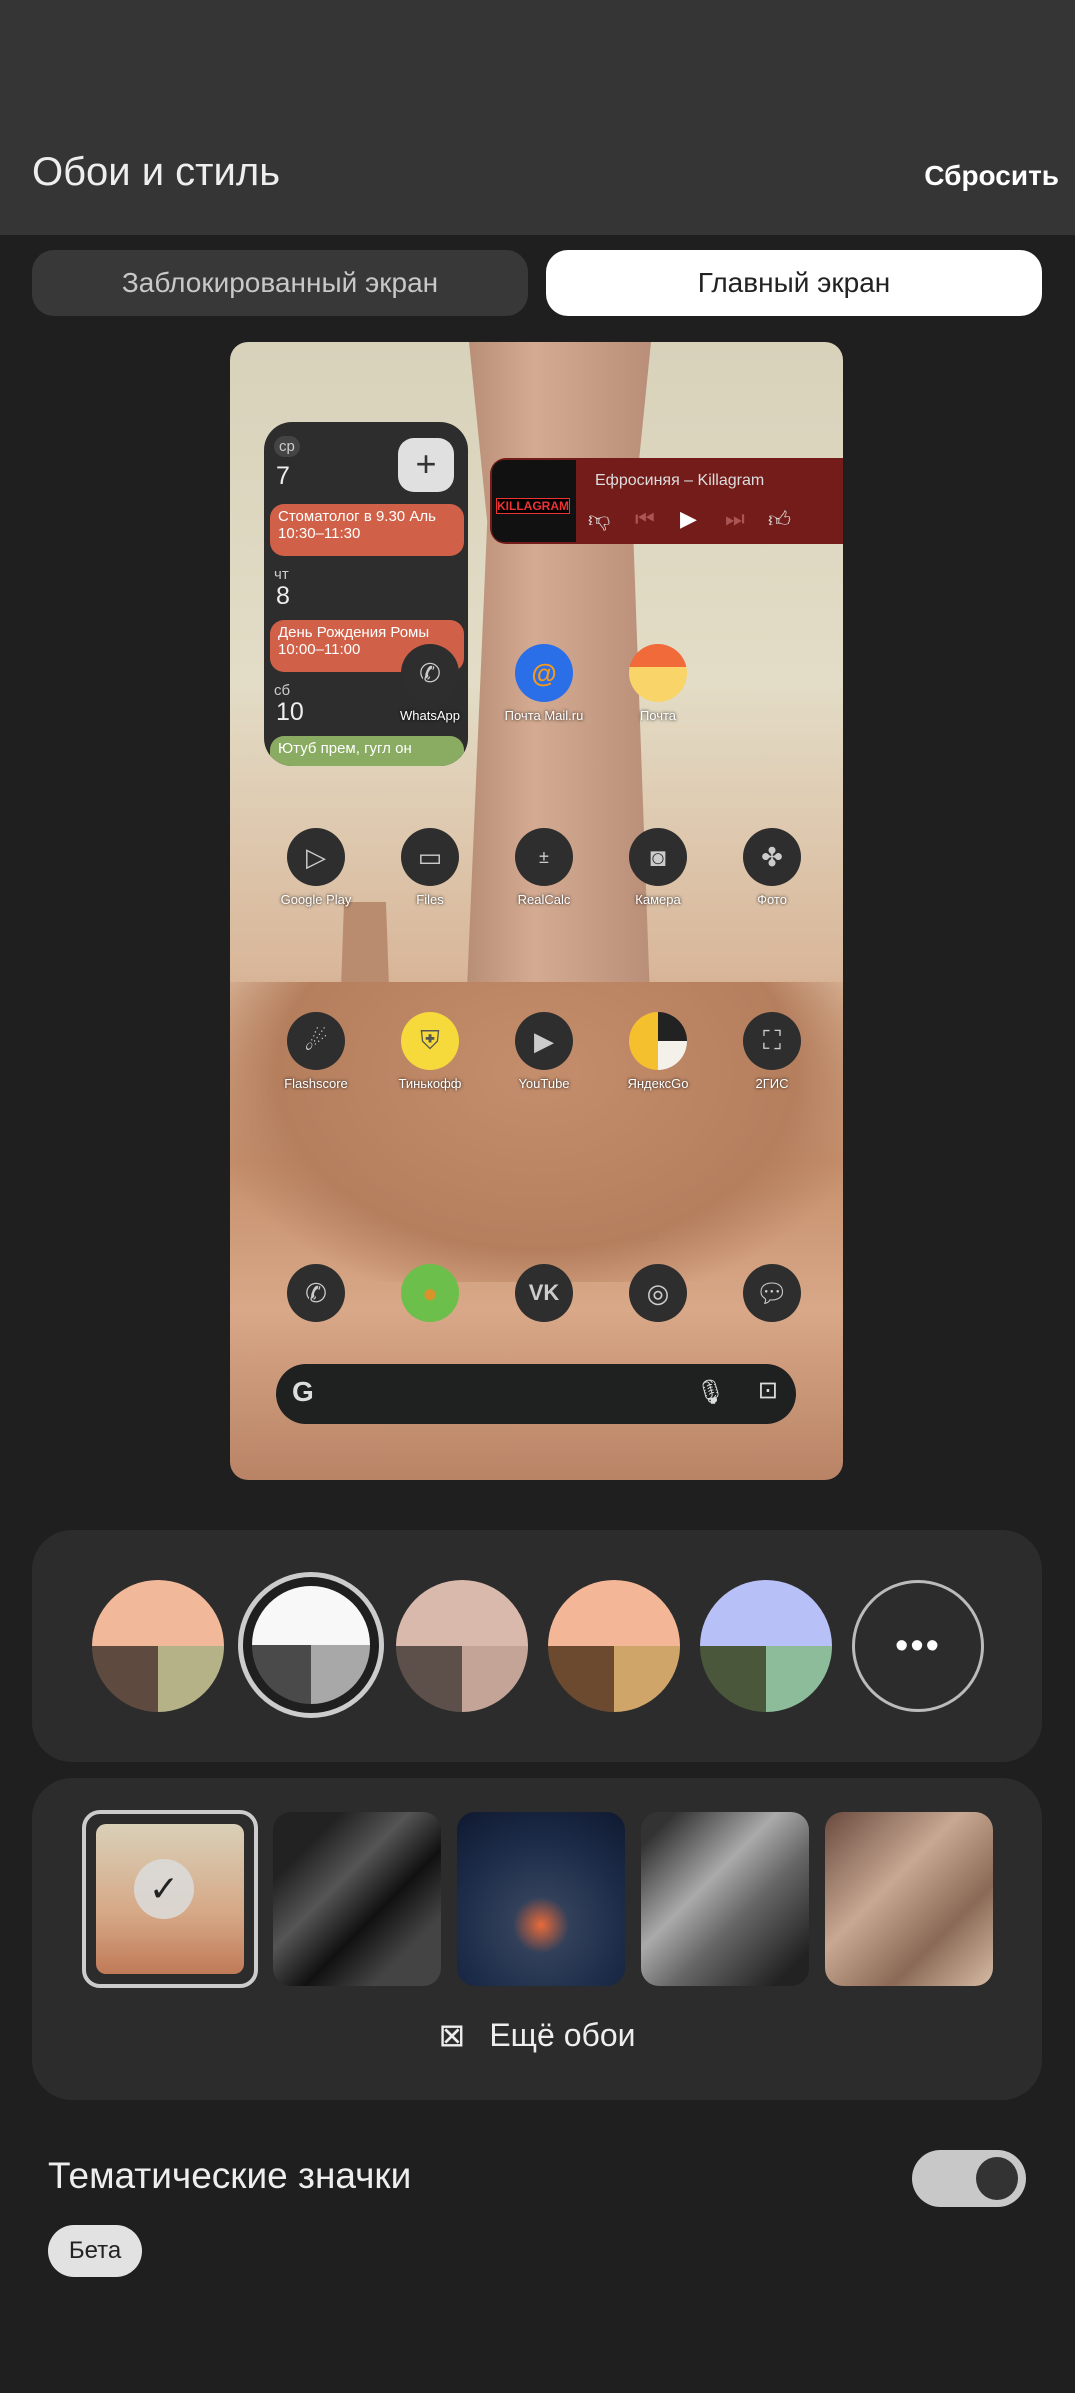 The height and width of the screenshot is (2393, 1075). Describe the element at coordinates (969, 2178) in the screenshot. I see `themed-icons-toggle` at that location.